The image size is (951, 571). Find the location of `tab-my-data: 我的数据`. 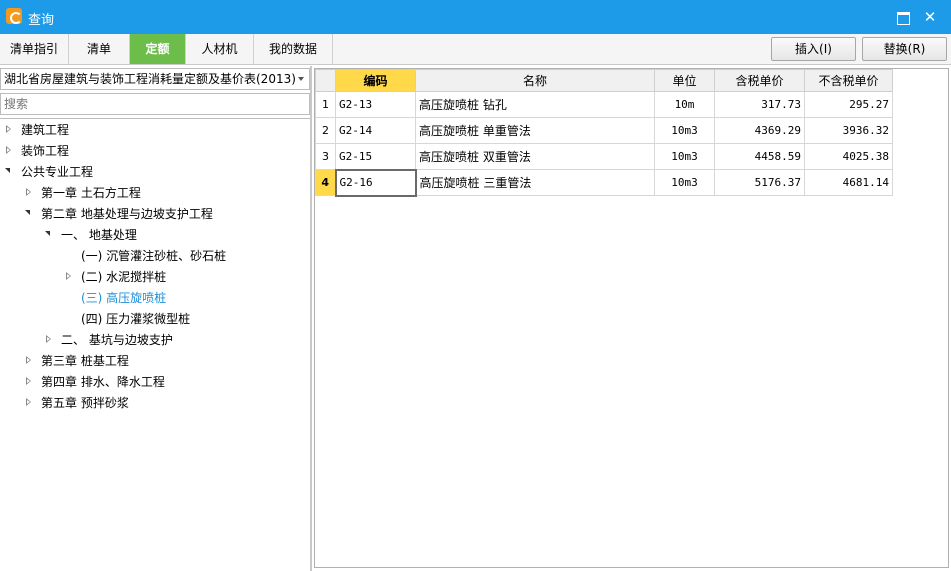

tab-my-data: 我的数据 is located at coordinates (293, 49).